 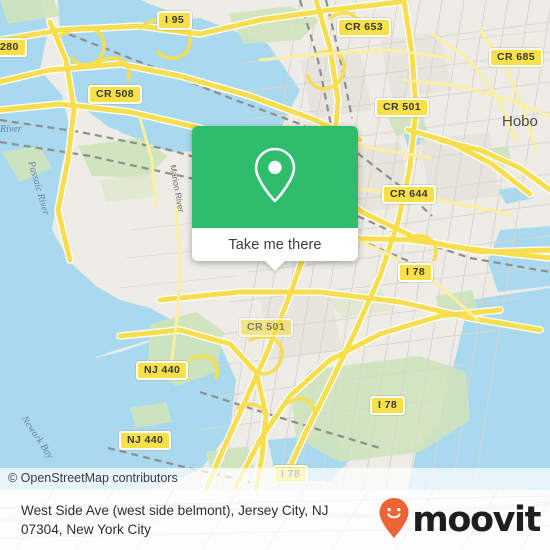 I want to click on water-label-river: River, so click(x=11, y=129).